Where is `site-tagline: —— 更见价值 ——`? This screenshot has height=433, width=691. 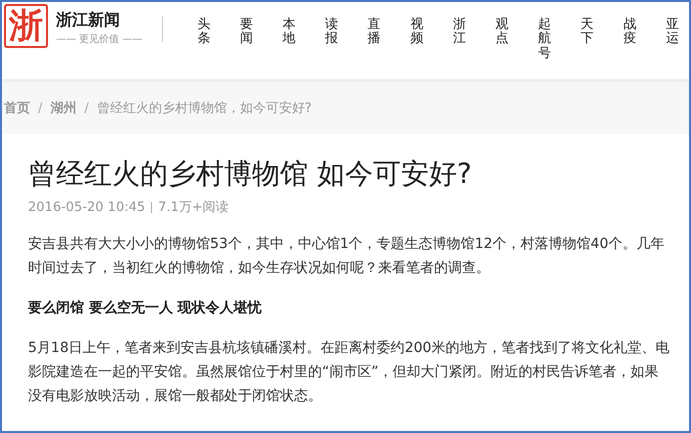 site-tagline: —— 更见价值 —— is located at coordinates (99, 40).